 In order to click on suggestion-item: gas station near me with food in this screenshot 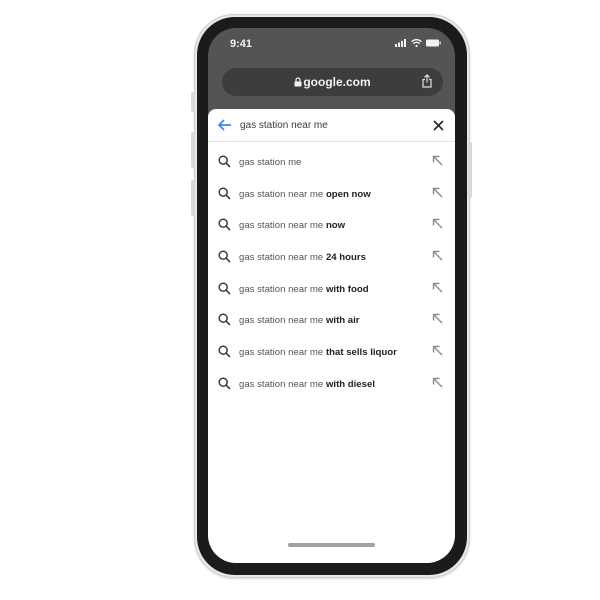, I will do `click(331, 288)`.